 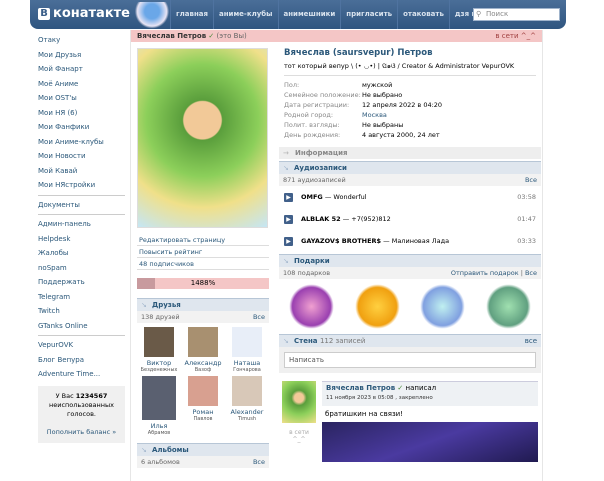 I want to click on audio-track: ▶ ALBLAK 52 — +7(952)812 01:47, so click(x=410, y=219).